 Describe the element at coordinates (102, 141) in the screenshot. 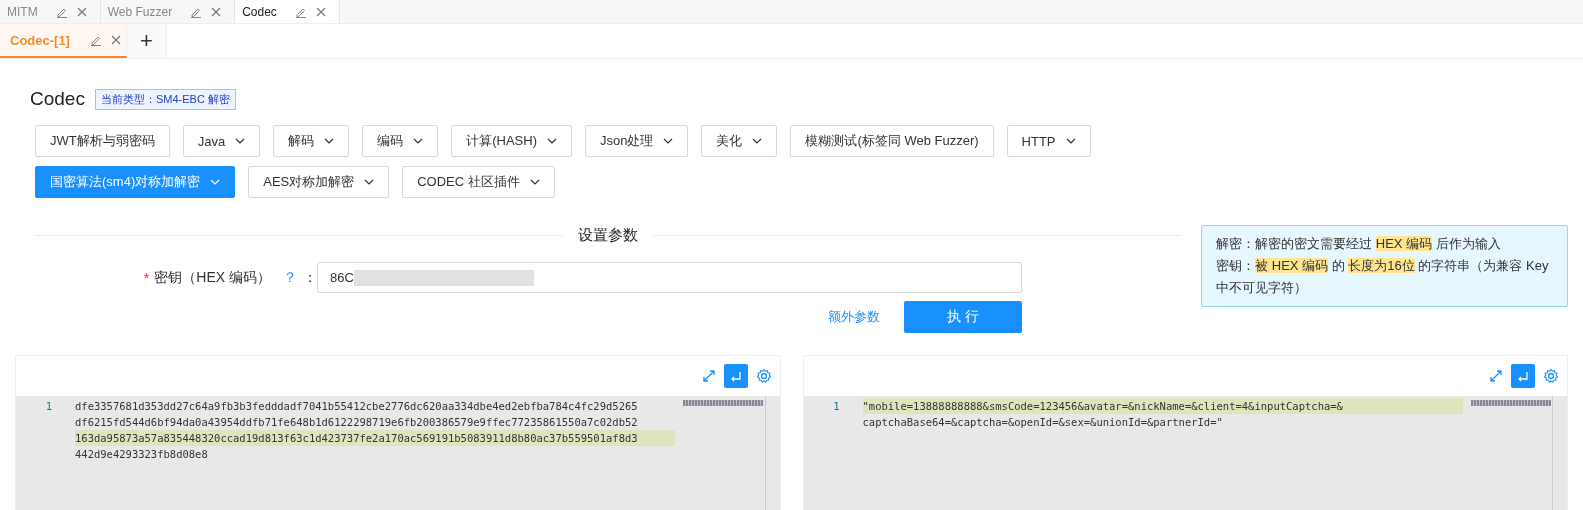

I see `tool-button: JWT解析与弱密码` at that location.